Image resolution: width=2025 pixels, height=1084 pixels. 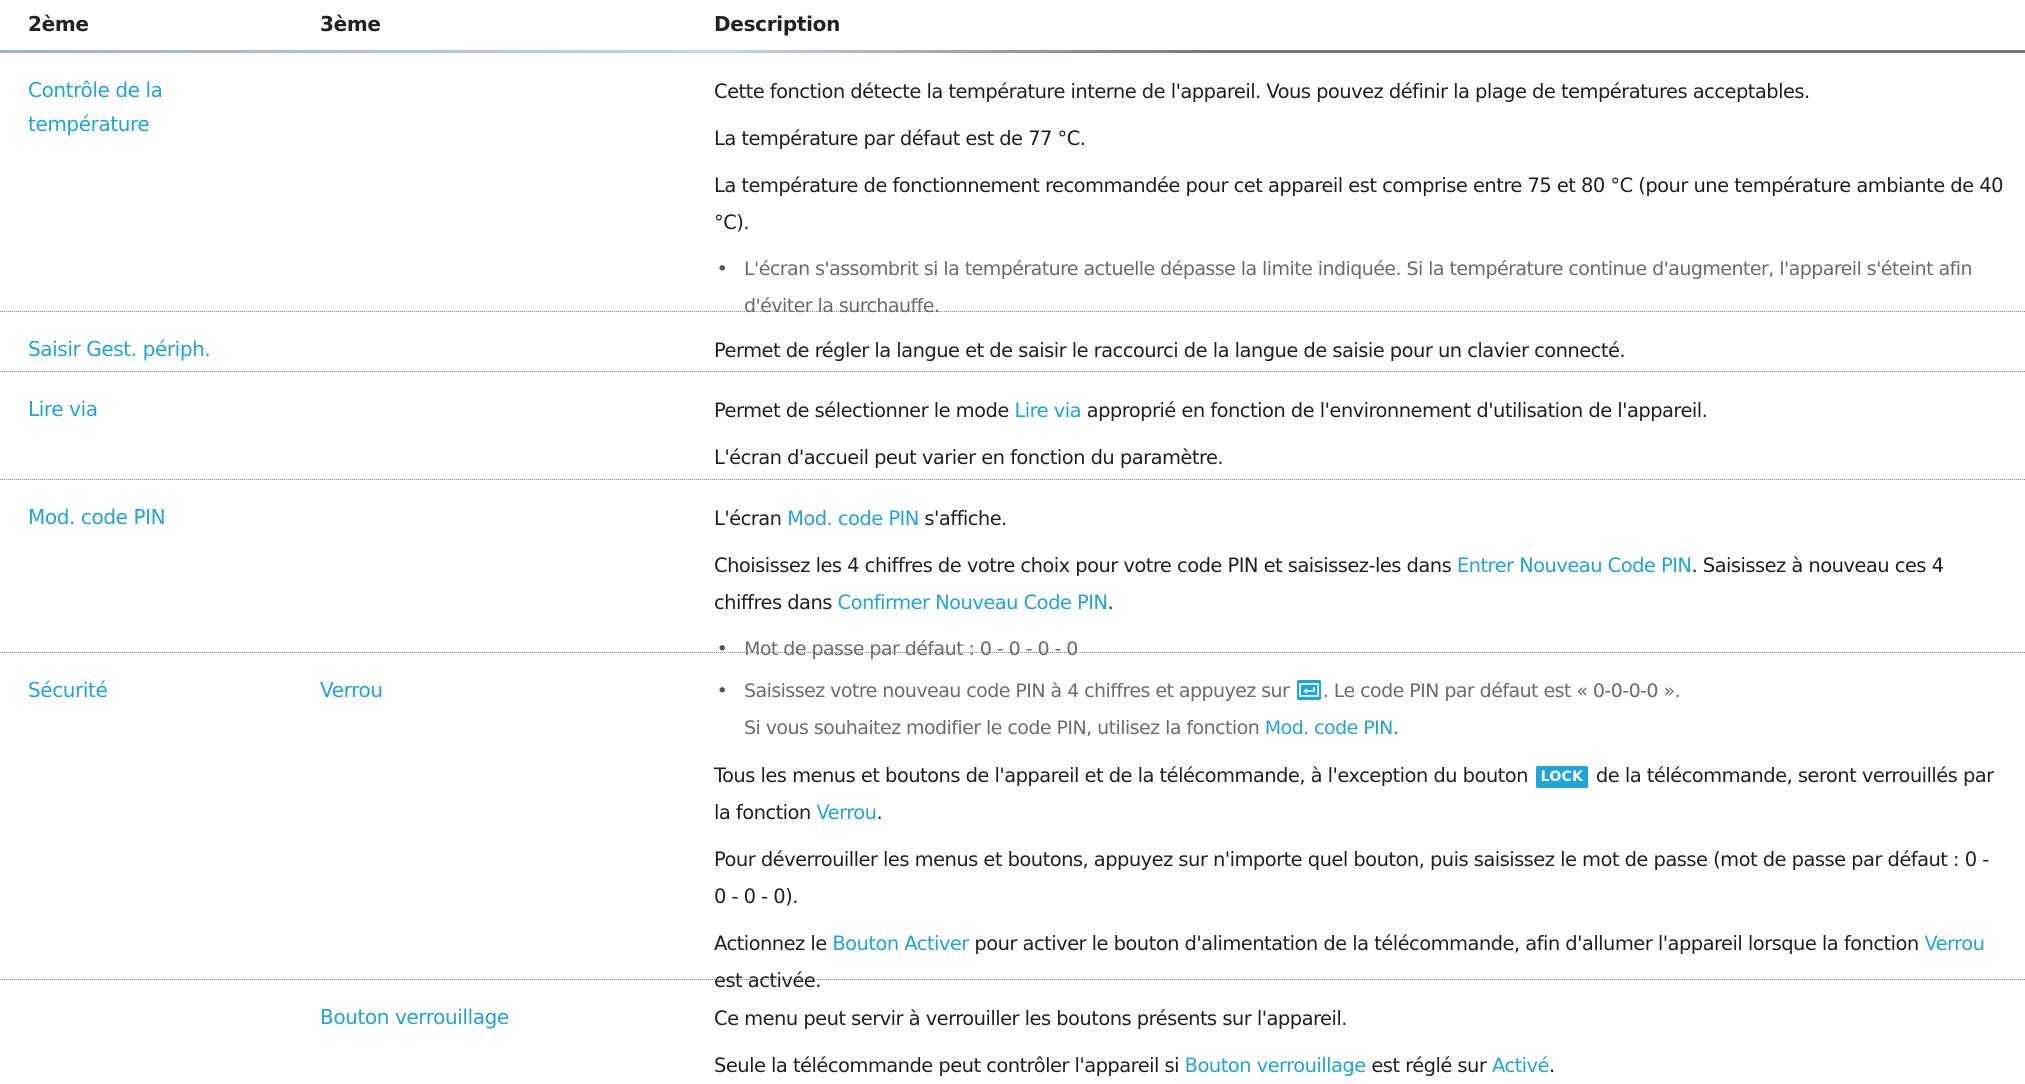 I want to click on lock-key-badge: LOCK, so click(x=1562, y=777).